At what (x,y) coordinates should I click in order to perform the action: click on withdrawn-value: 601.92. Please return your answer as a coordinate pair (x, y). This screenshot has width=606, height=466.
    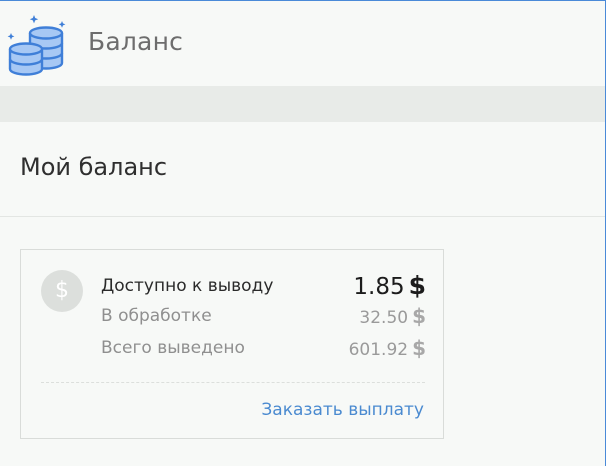
    Looking at the image, I should click on (378, 350).